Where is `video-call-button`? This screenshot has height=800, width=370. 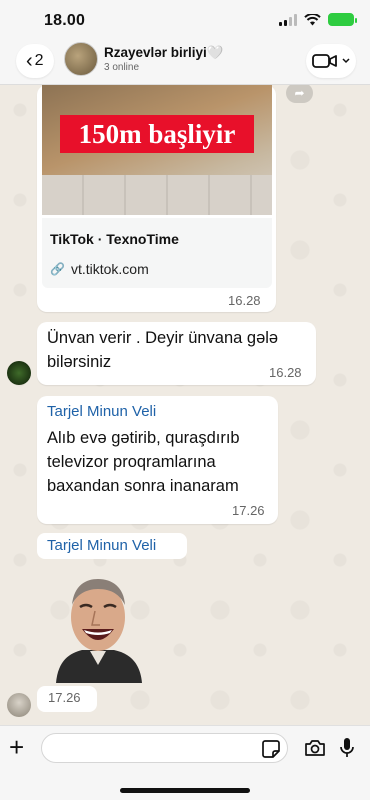 video-call-button is located at coordinates (331, 61).